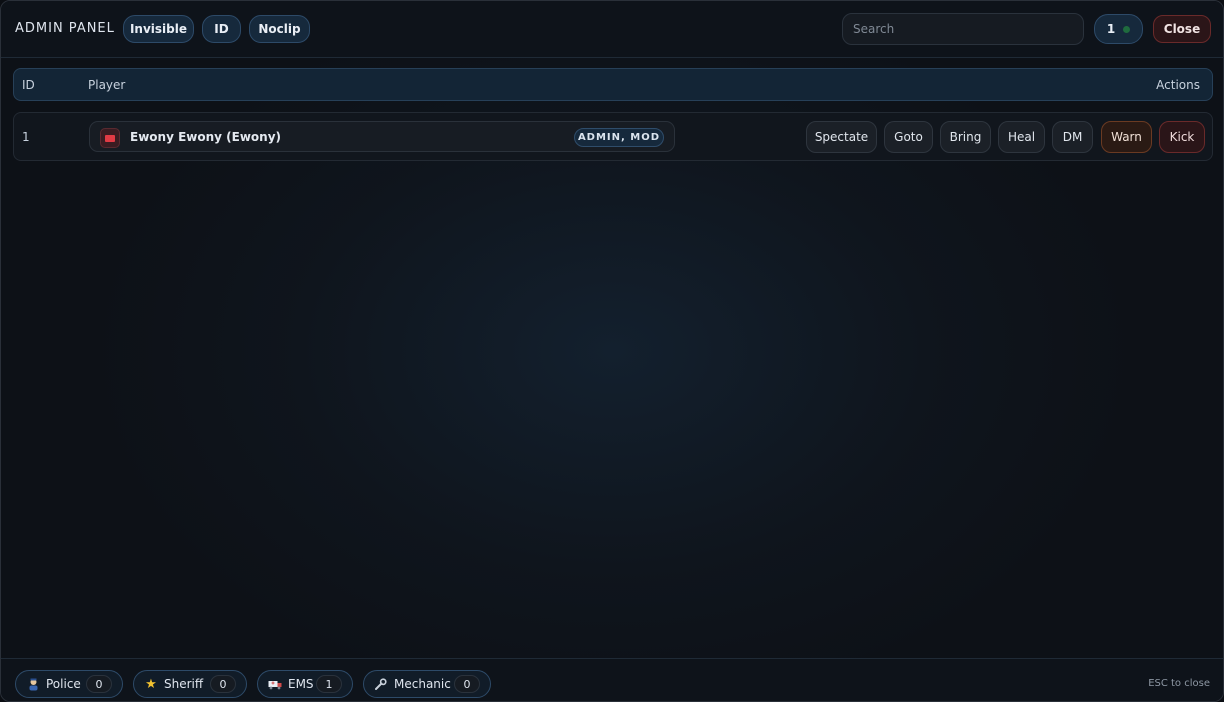 The width and height of the screenshot is (1224, 702). What do you see at coordinates (151, 684) in the screenshot?
I see `star-icon: ★` at bounding box center [151, 684].